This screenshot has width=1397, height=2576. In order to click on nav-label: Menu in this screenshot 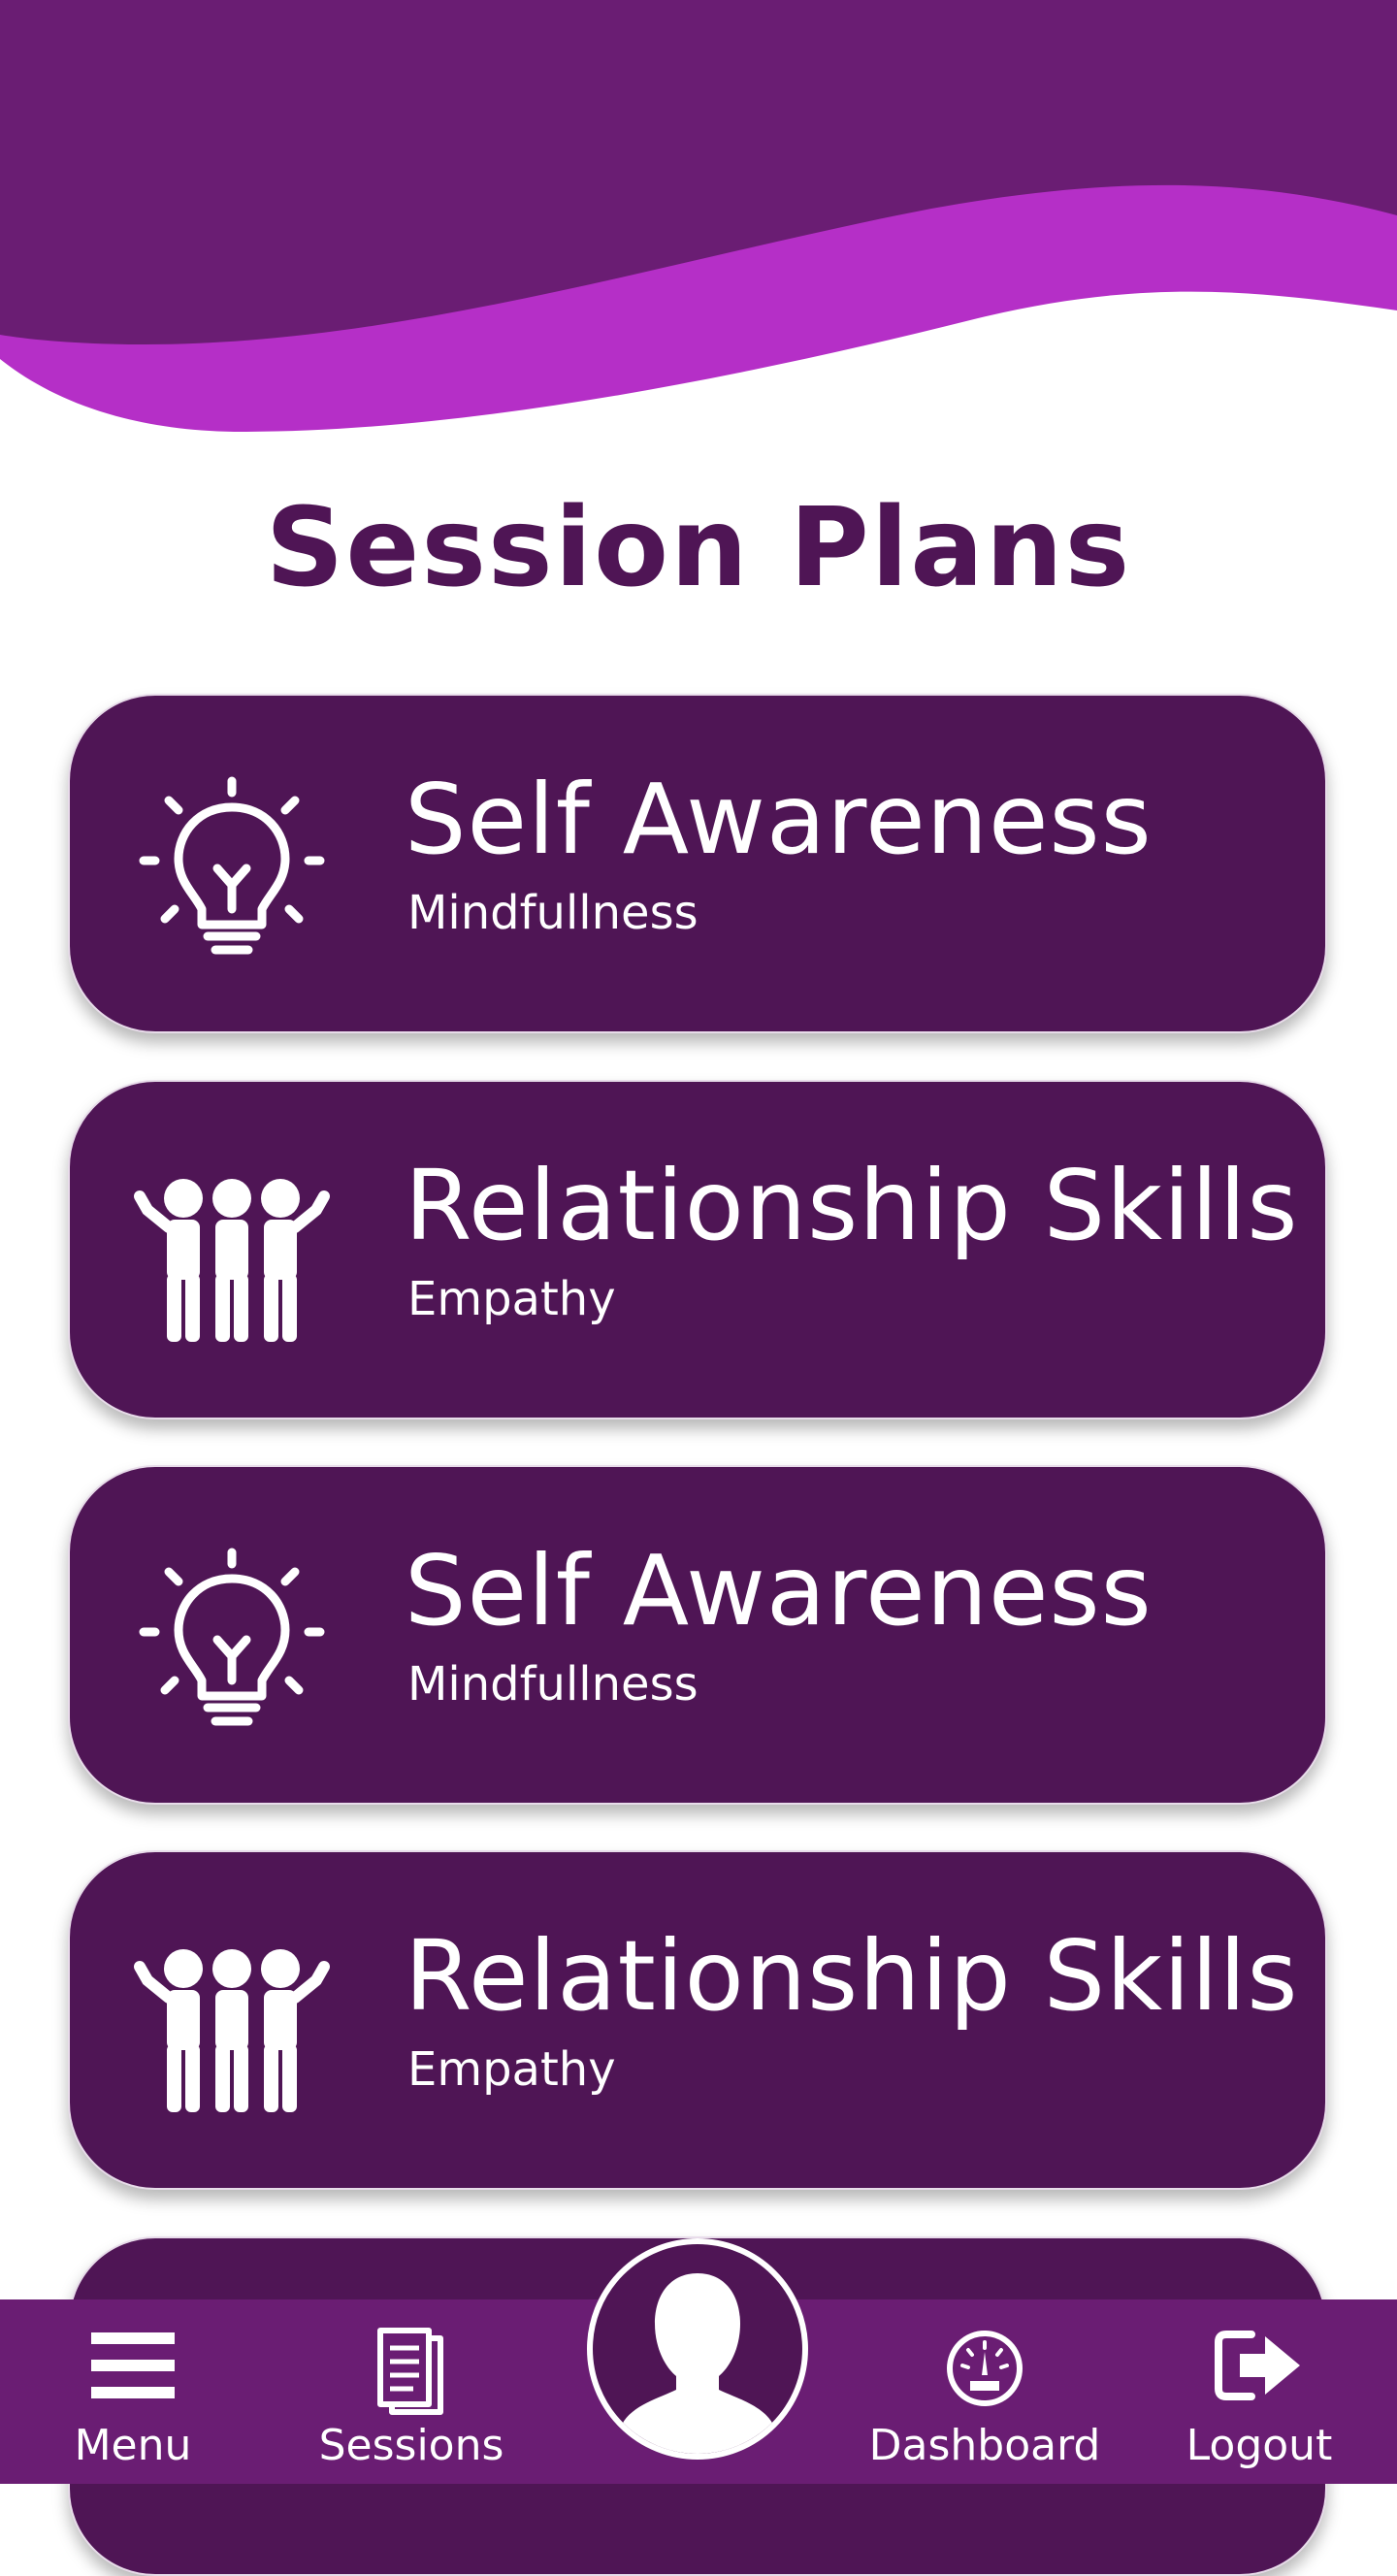, I will do `click(133, 2446)`.